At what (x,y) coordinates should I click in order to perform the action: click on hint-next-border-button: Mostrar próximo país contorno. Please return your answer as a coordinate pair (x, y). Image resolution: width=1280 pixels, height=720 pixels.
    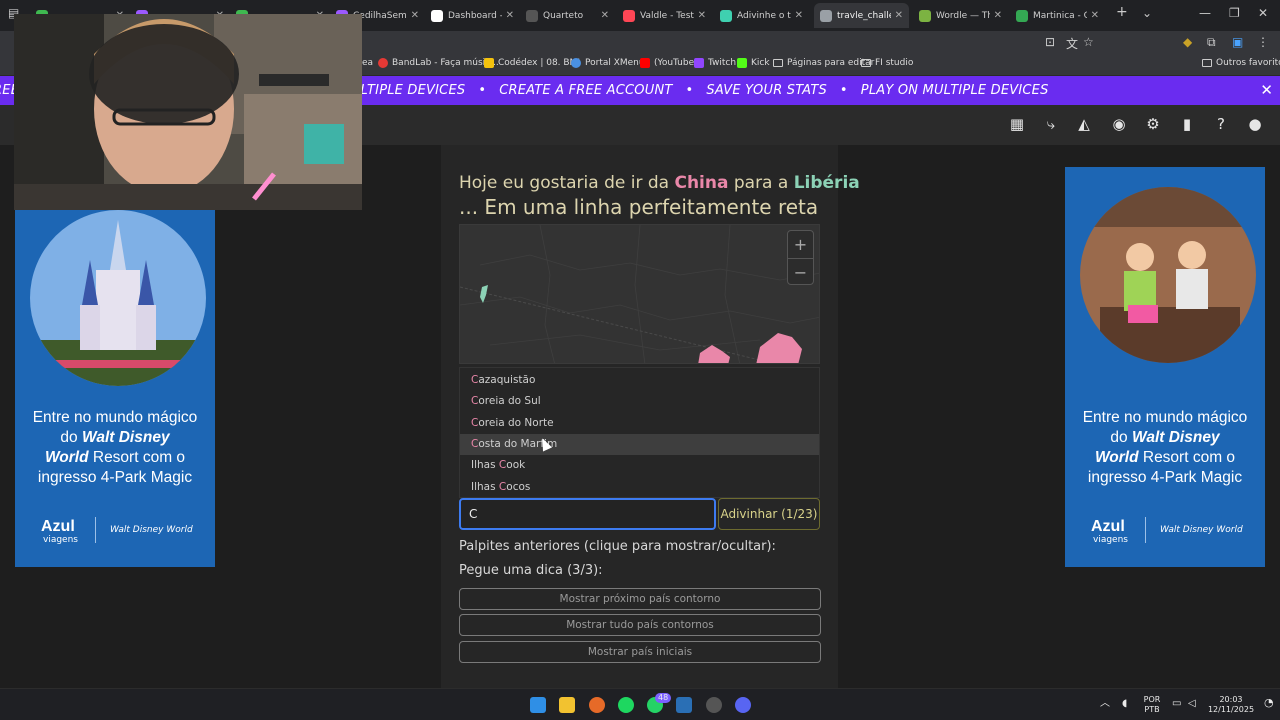
    Looking at the image, I should click on (640, 599).